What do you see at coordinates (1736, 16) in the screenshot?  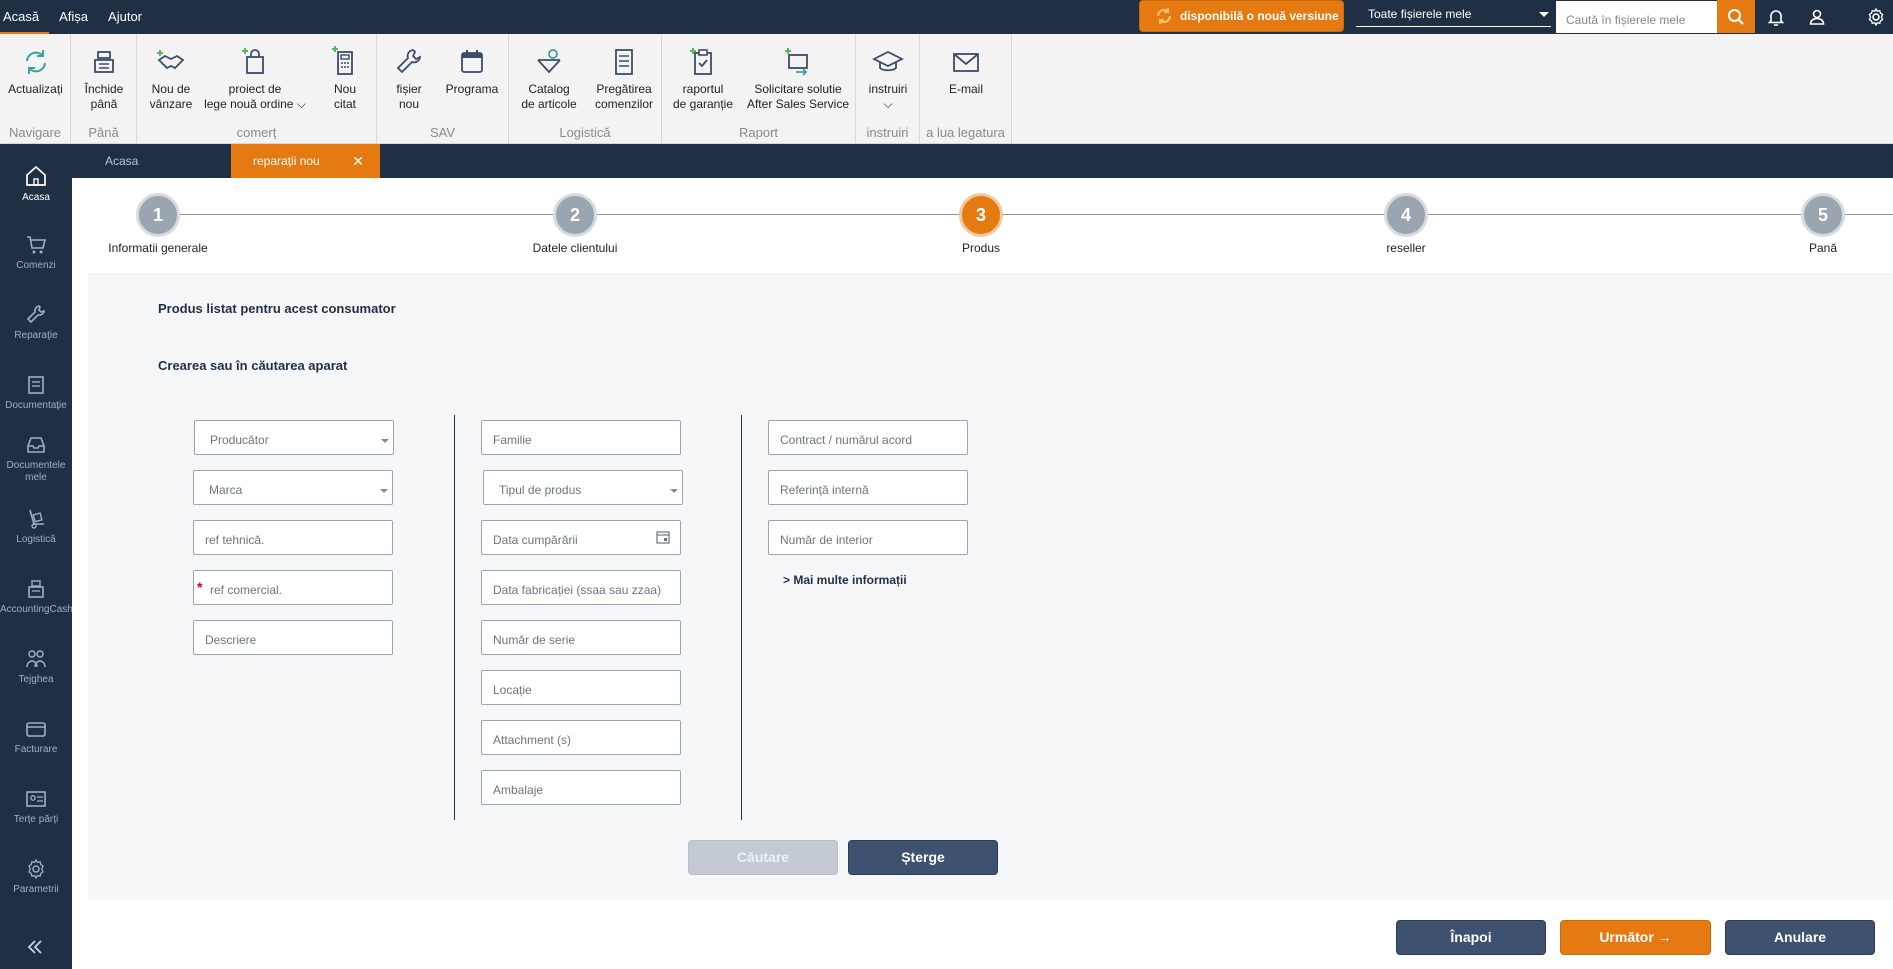 I see `search-button` at bounding box center [1736, 16].